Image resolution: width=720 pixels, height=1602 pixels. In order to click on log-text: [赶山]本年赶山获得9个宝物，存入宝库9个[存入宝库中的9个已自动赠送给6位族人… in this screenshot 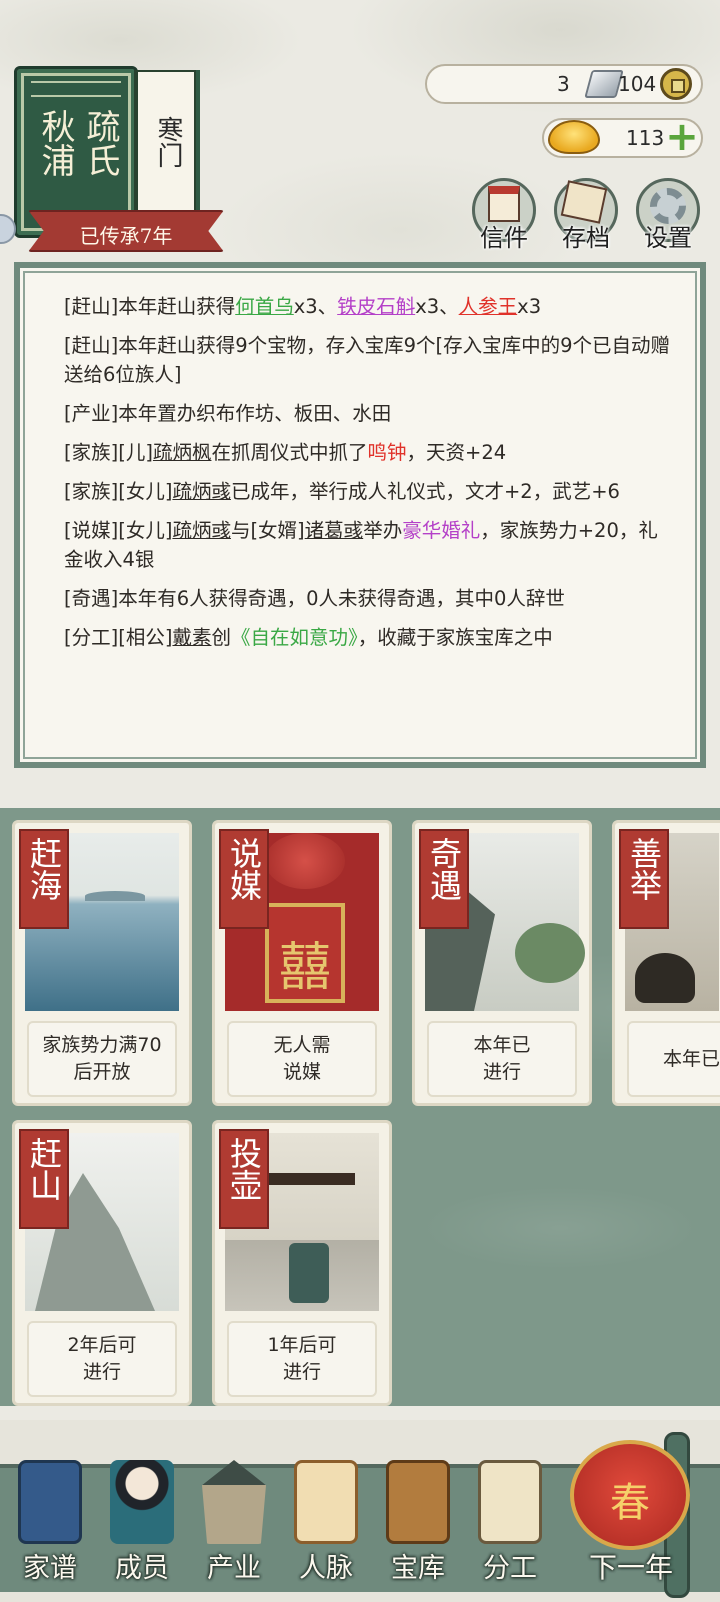, I will do `click(367, 360)`.